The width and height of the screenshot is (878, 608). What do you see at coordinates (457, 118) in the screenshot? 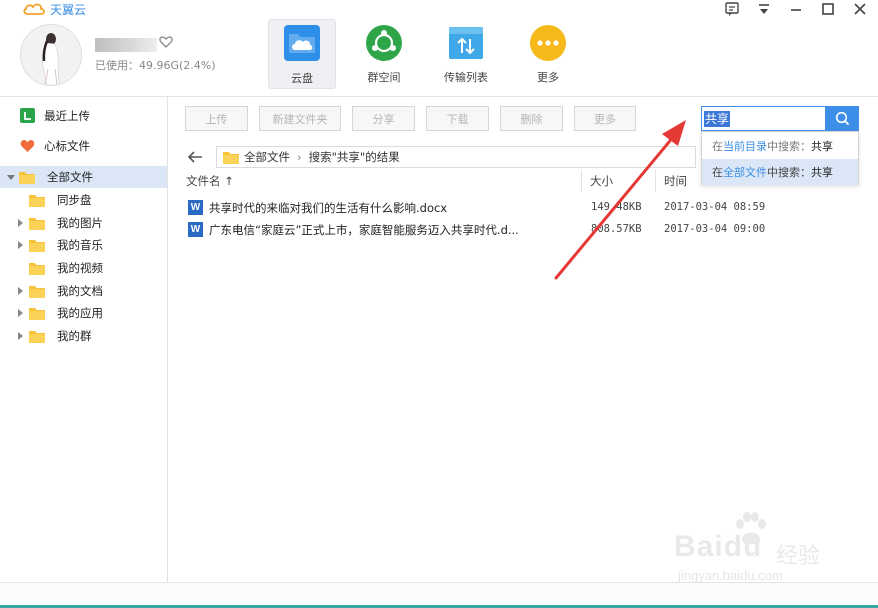
I see `download-button: 下载` at bounding box center [457, 118].